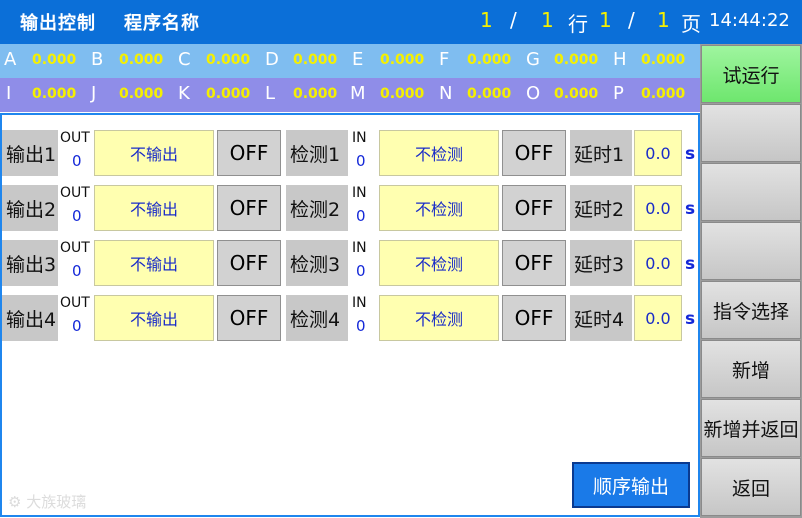 This screenshot has height=518, width=802. What do you see at coordinates (620, 59) in the screenshot?
I see `axis-label: H` at bounding box center [620, 59].